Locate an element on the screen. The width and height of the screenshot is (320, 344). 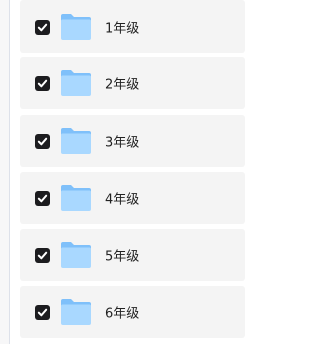
left-rail is located at coordinates (5, 172).